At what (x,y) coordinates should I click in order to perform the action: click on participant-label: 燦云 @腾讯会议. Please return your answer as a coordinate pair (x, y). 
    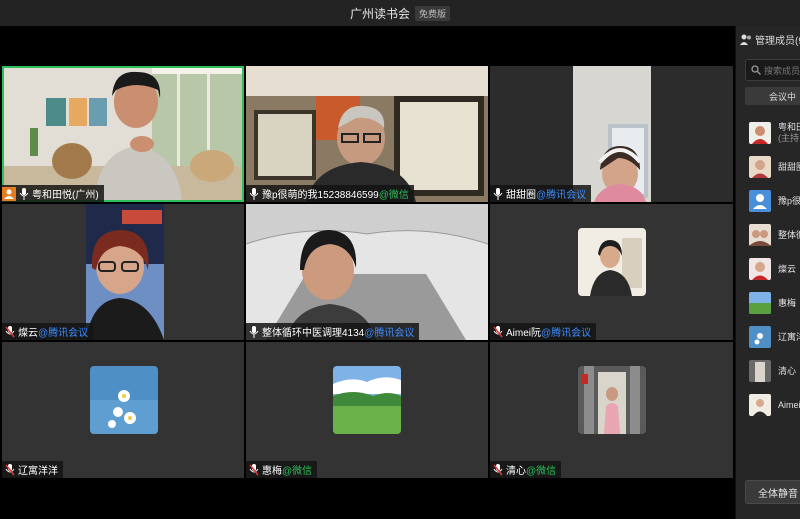
    Looking at the image, I should click on (48, 331).